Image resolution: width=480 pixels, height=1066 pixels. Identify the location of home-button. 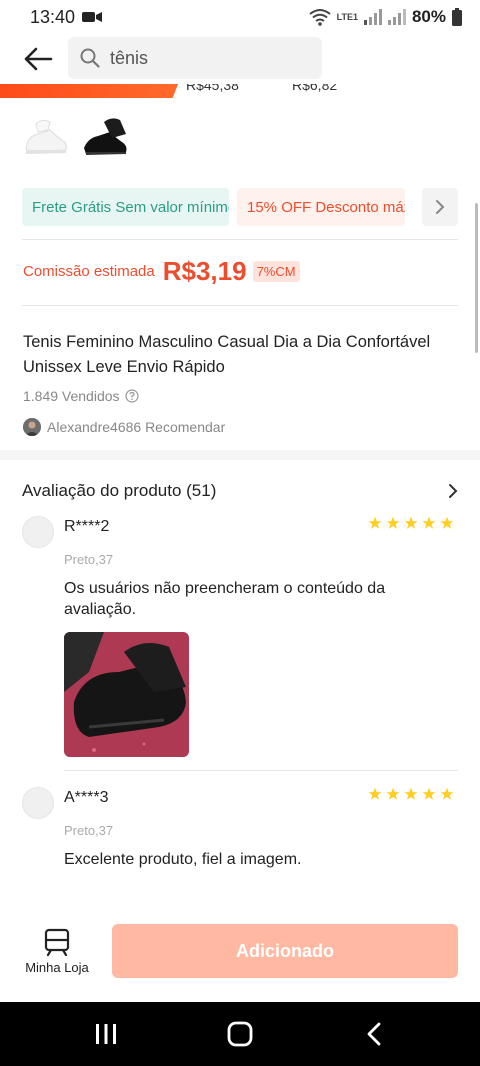
(240, 1034).